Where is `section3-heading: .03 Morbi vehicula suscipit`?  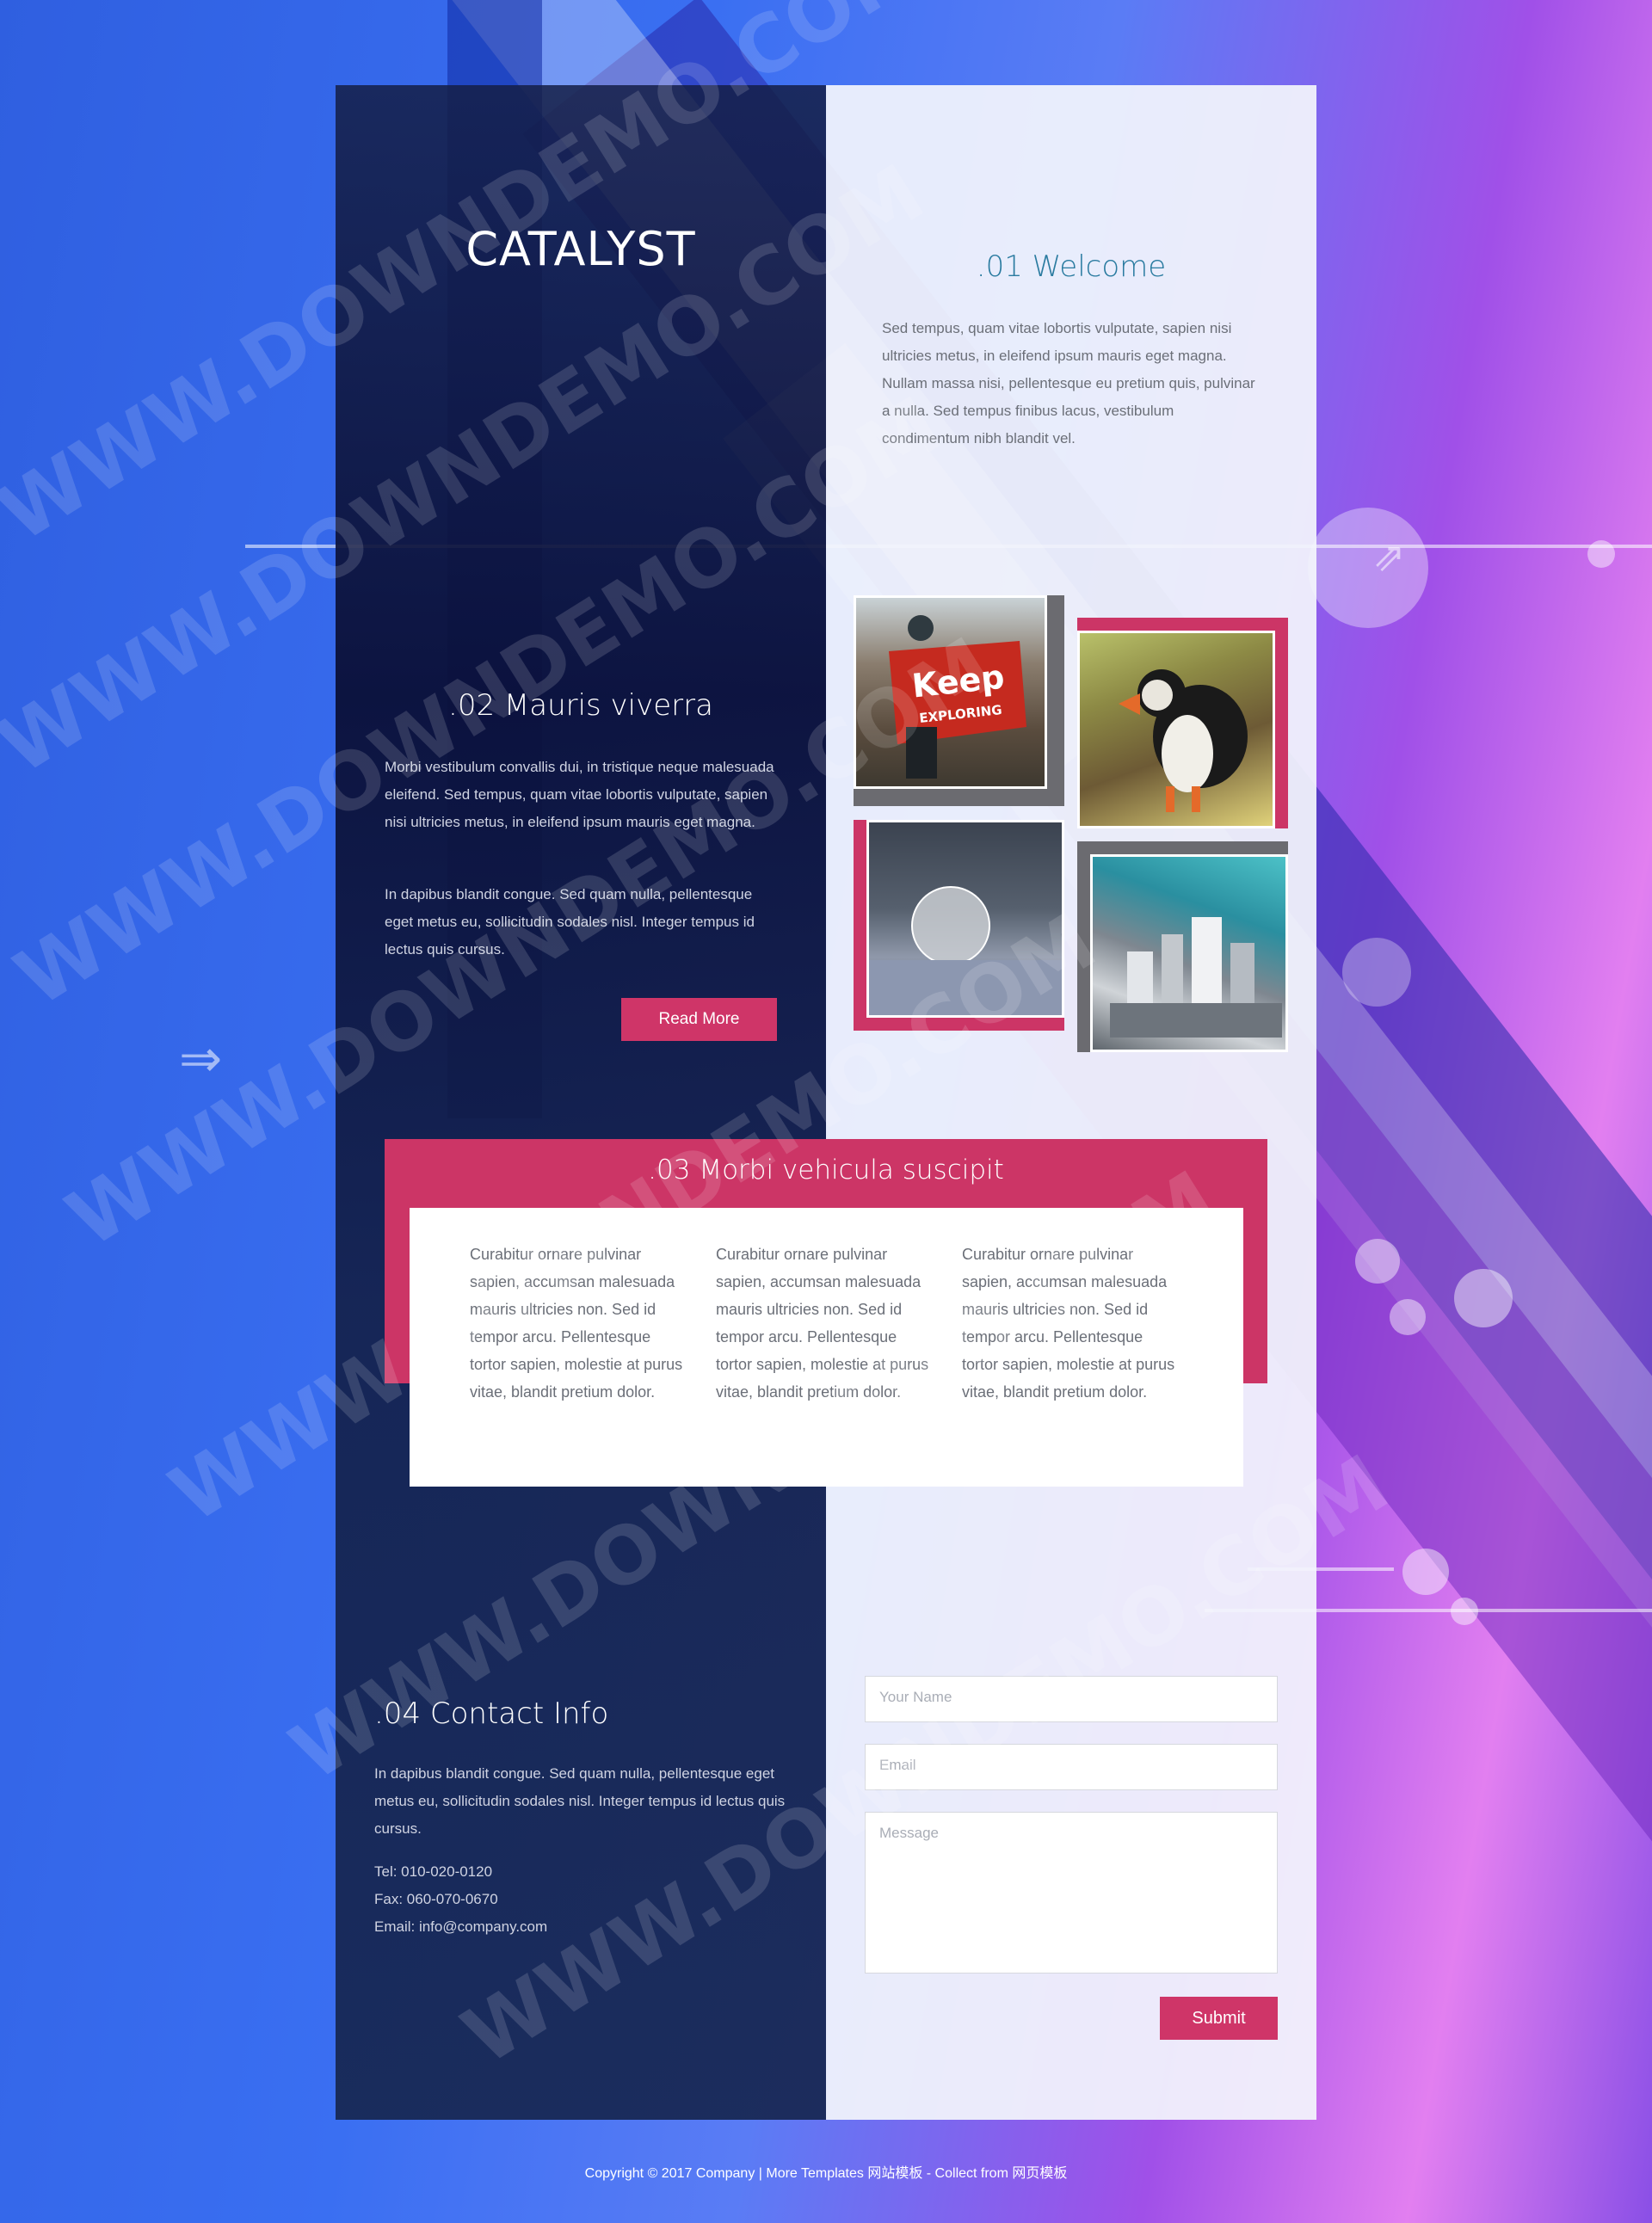
section3-heading: .03 Morbi vehicula suscipit is located at coordinates (826, 1170).